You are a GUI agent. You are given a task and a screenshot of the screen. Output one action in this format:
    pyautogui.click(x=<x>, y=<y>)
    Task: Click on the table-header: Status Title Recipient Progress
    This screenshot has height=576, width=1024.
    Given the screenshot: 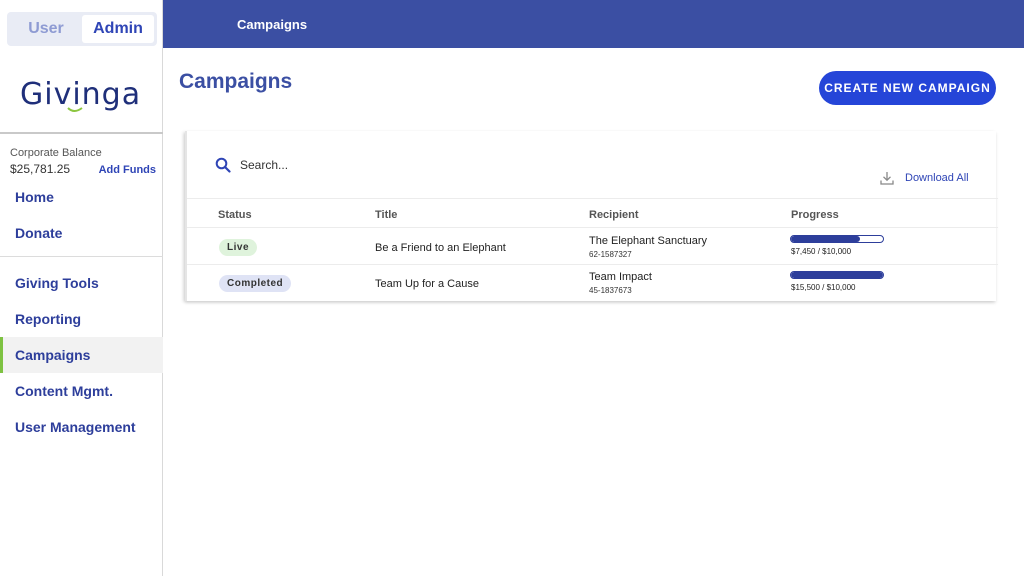 What is the action you would take?
    pyautogui.click(x=592, y=213)
    